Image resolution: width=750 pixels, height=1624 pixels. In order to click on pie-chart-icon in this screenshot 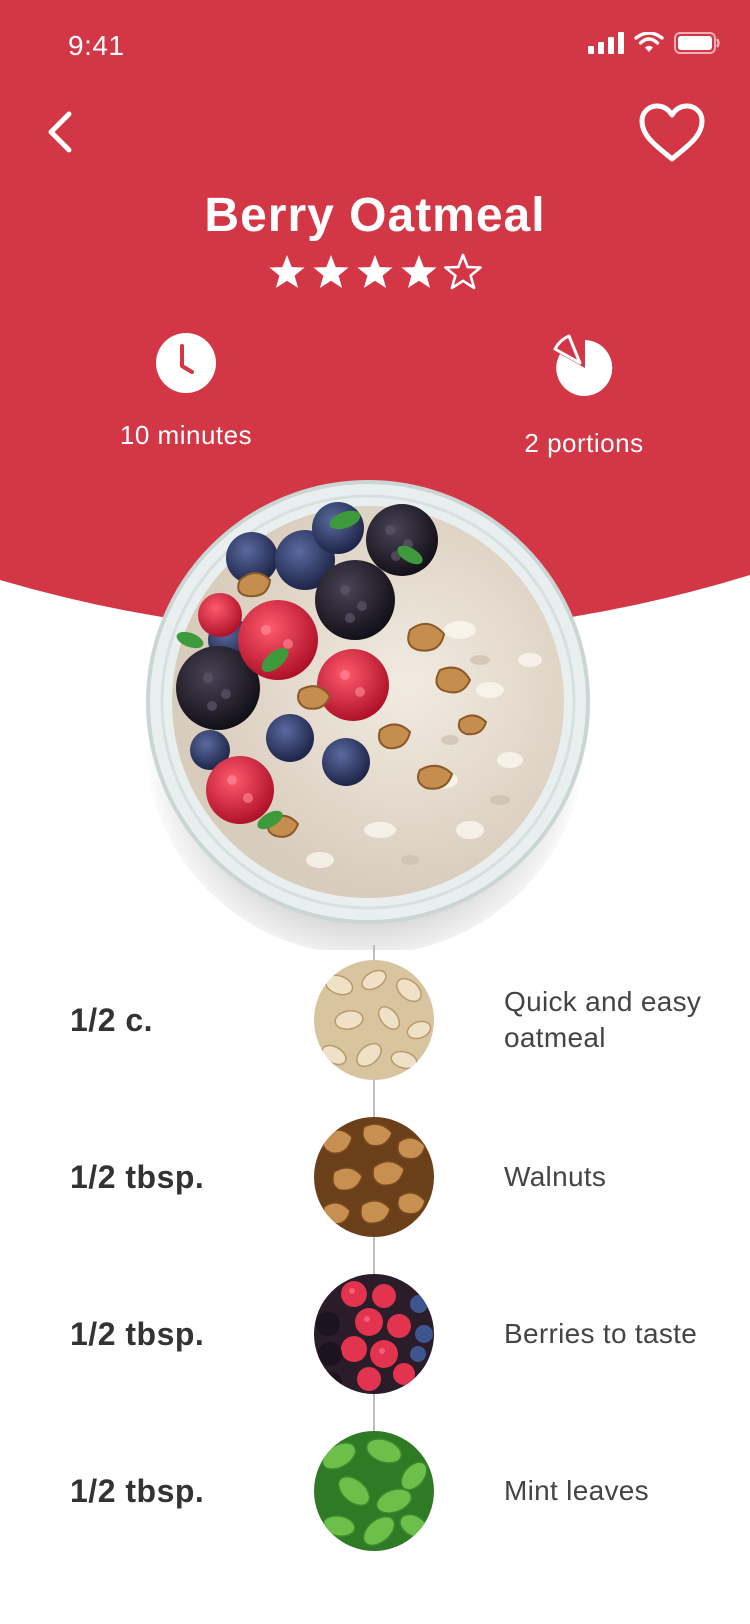, I will do `click(583, 365)`.